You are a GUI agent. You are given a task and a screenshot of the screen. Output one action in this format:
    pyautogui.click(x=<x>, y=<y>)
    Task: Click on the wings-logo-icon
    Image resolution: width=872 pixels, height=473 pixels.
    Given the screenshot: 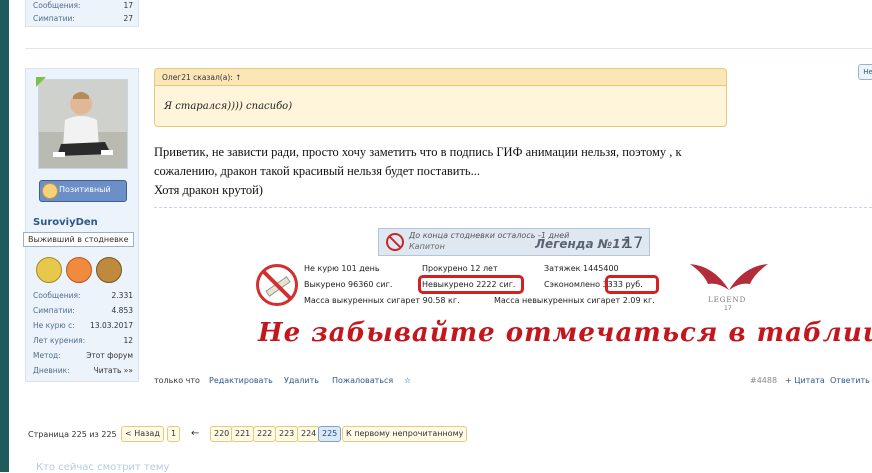 What is the action you would take?
    pyautogui.click(x=729, y=277)
    